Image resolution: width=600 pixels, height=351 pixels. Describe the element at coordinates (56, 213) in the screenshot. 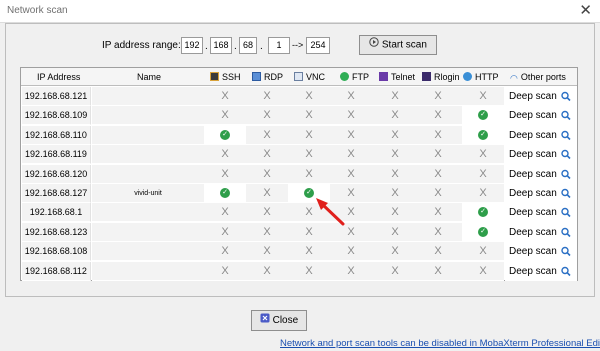

I see `ip-address-cell: 192.168.68.1` at that location.